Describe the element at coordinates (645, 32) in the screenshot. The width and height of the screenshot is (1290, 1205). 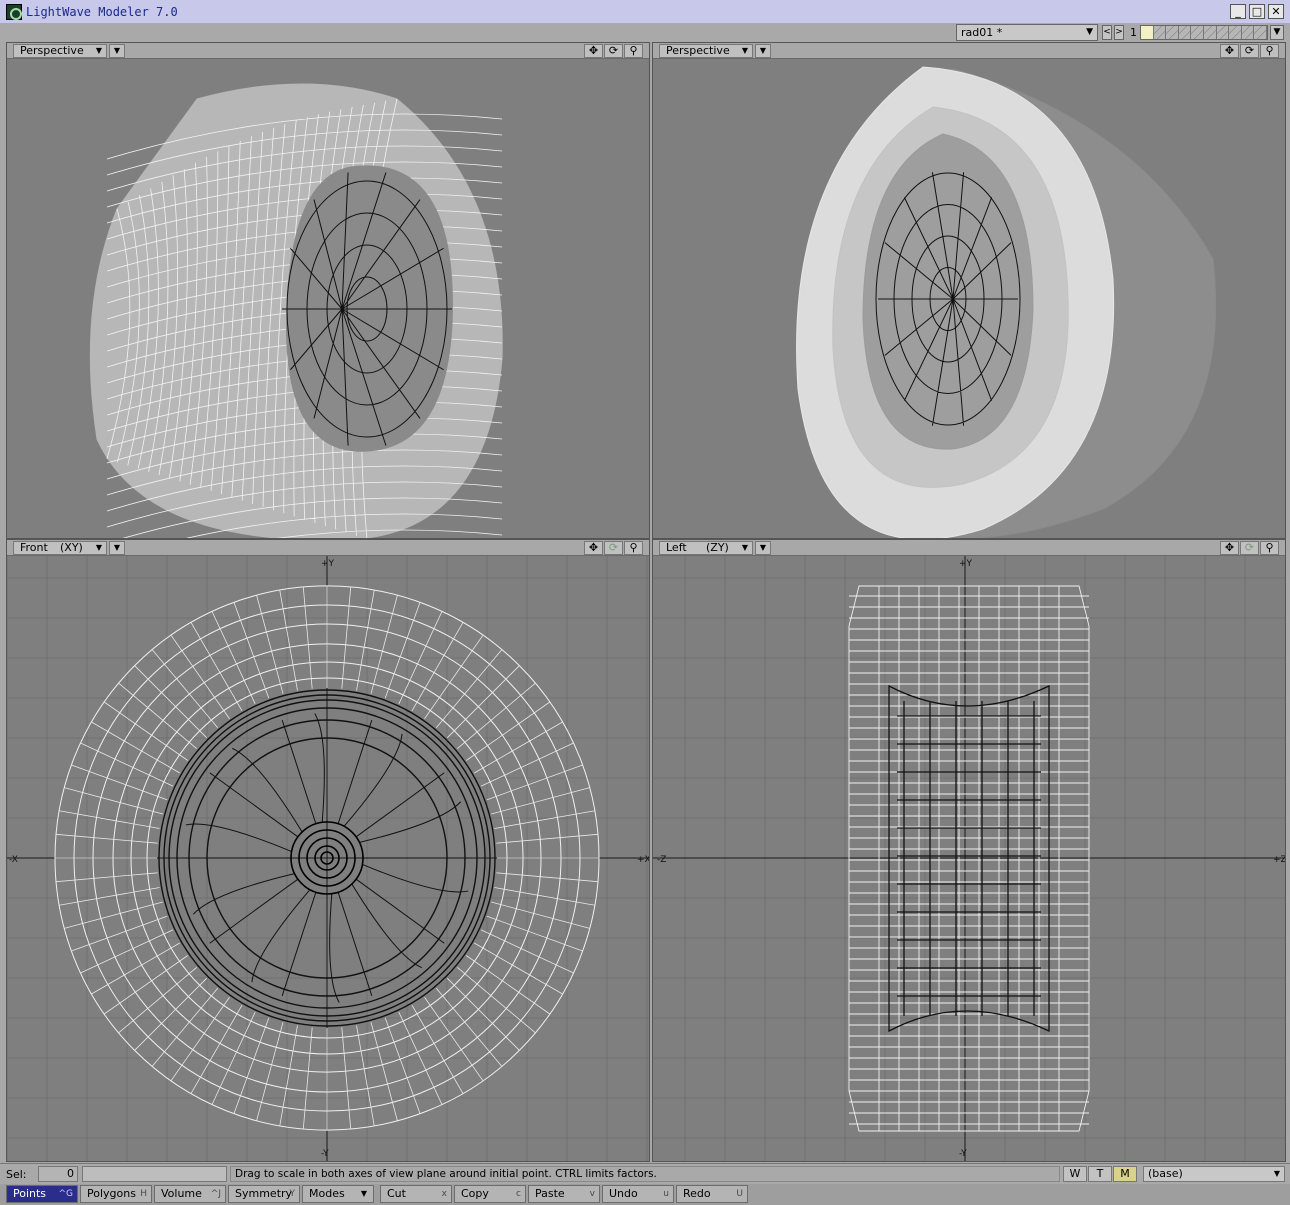
I see `layer-toolbar: rad01 * ▼ < > 1 ▼` at that location.